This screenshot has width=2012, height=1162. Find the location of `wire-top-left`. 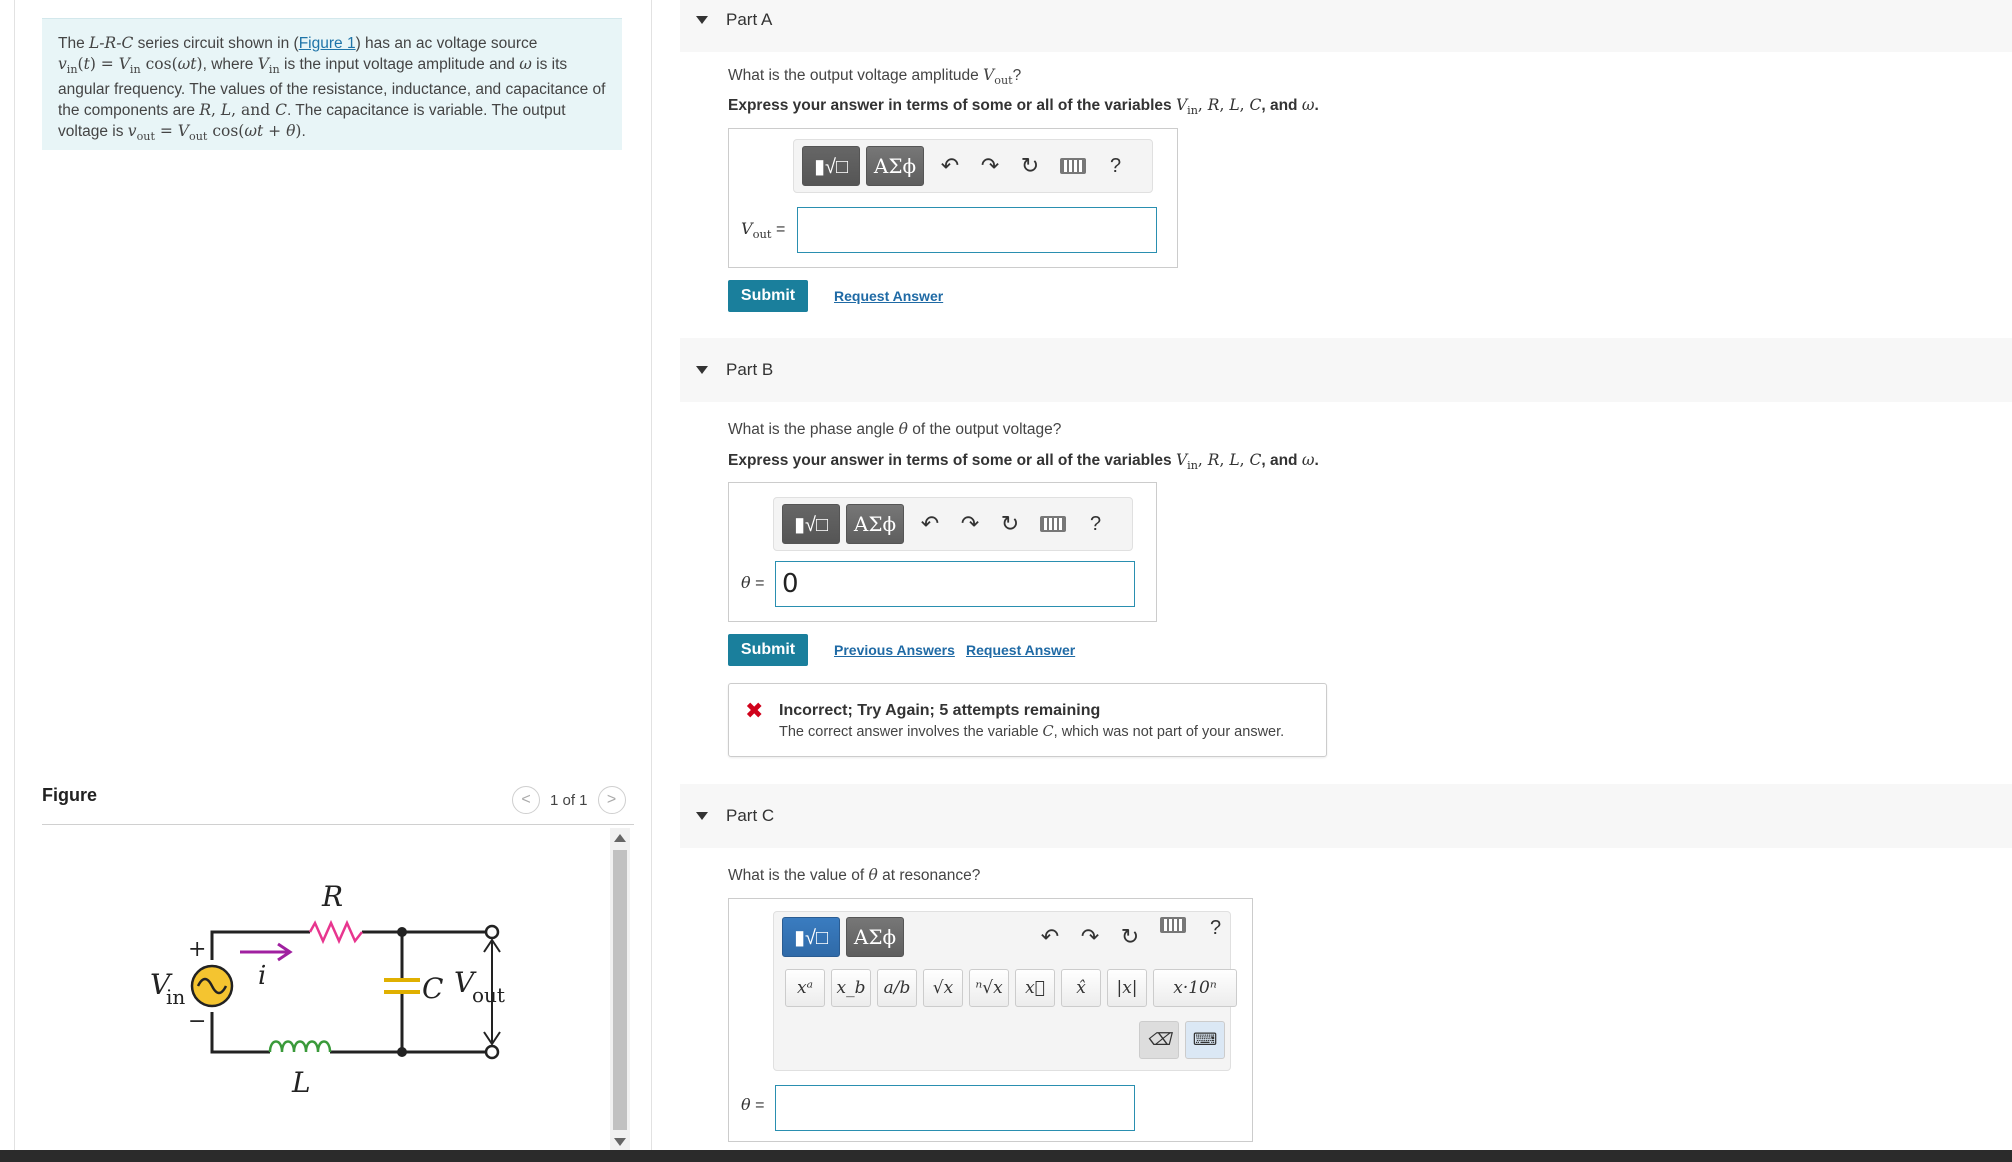

wire-top-left is located at coordinates (260, 932).